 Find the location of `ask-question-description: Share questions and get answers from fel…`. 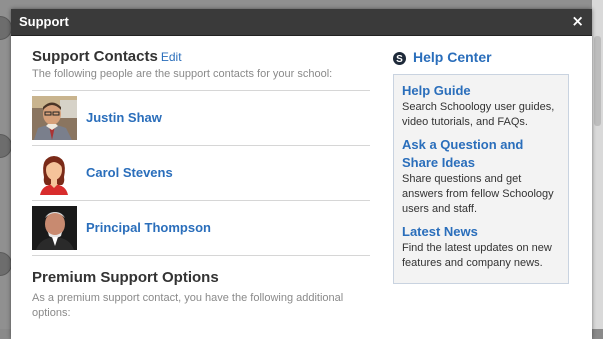

ask-question-description: Share questions and get answers from fel… is located at coordinates (478, 194).